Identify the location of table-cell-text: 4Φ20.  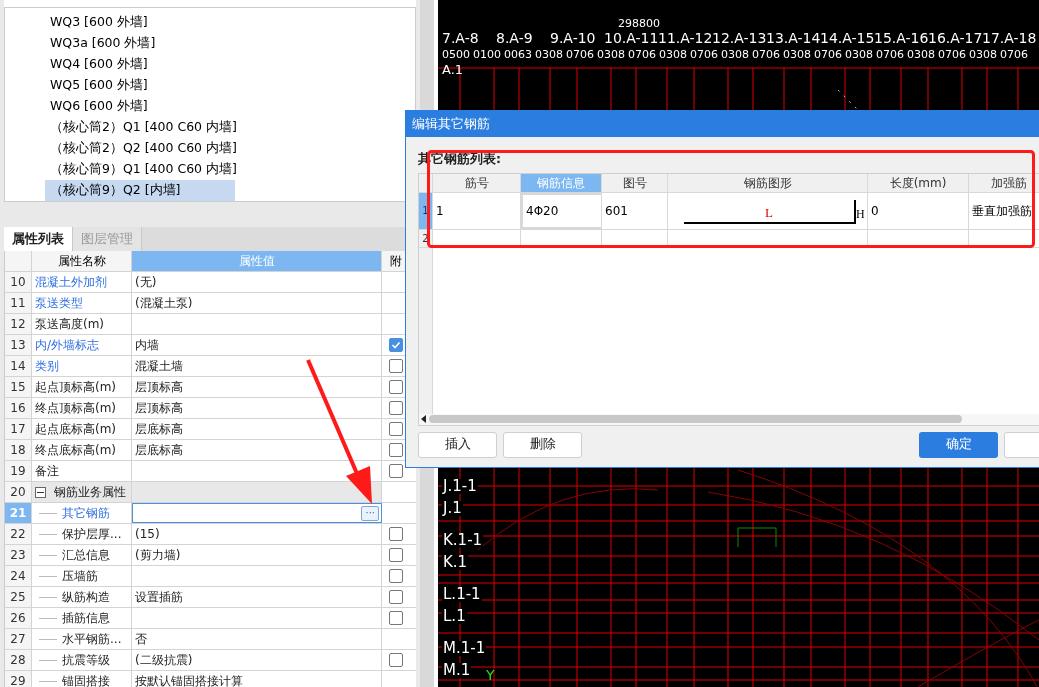
(542, 211).